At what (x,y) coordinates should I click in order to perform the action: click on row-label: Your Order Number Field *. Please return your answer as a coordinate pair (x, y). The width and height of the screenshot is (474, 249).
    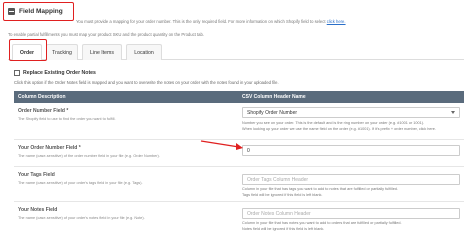
    Looking at the image, I should click on (49, 148).